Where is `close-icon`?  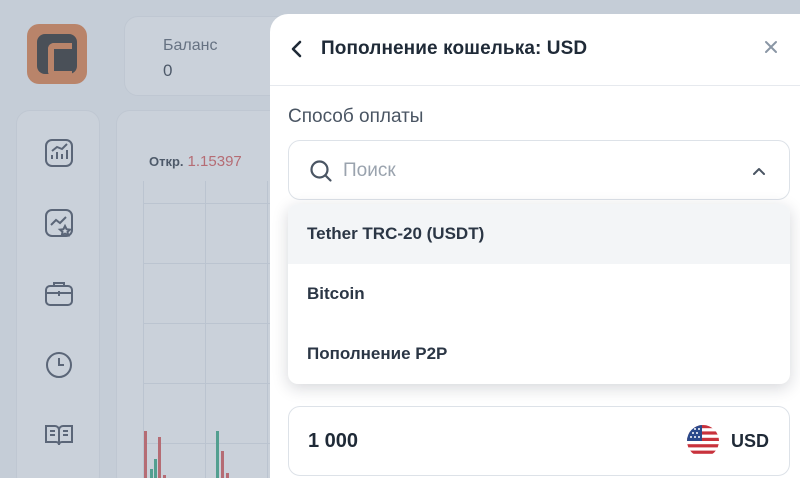
close-icon is located at coordinates (771, 47).